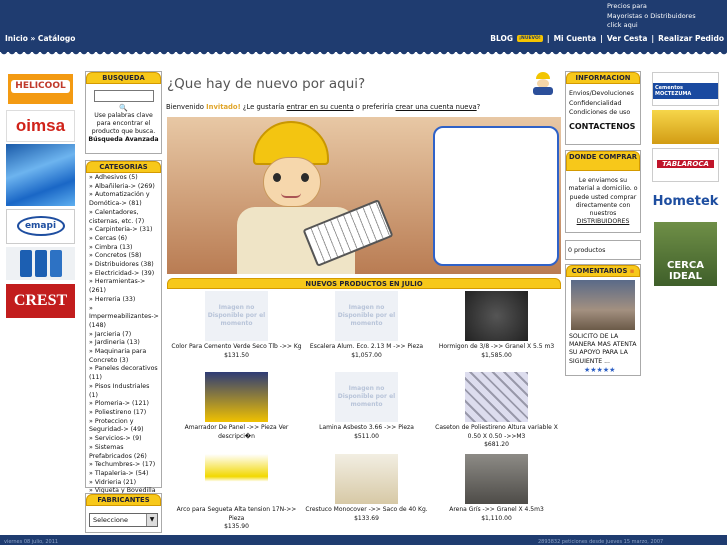 The image size is (727, 545). I want to click on comments-title-text: COMENTARIOS, so click(599, 271).